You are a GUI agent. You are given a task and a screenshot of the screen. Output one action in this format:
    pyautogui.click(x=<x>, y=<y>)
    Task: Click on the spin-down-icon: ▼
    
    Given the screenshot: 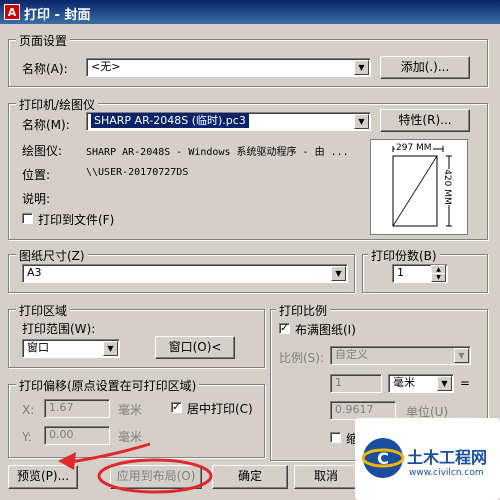 What is the action you would take?
    pyautogui.click(x=438, y=277)
    